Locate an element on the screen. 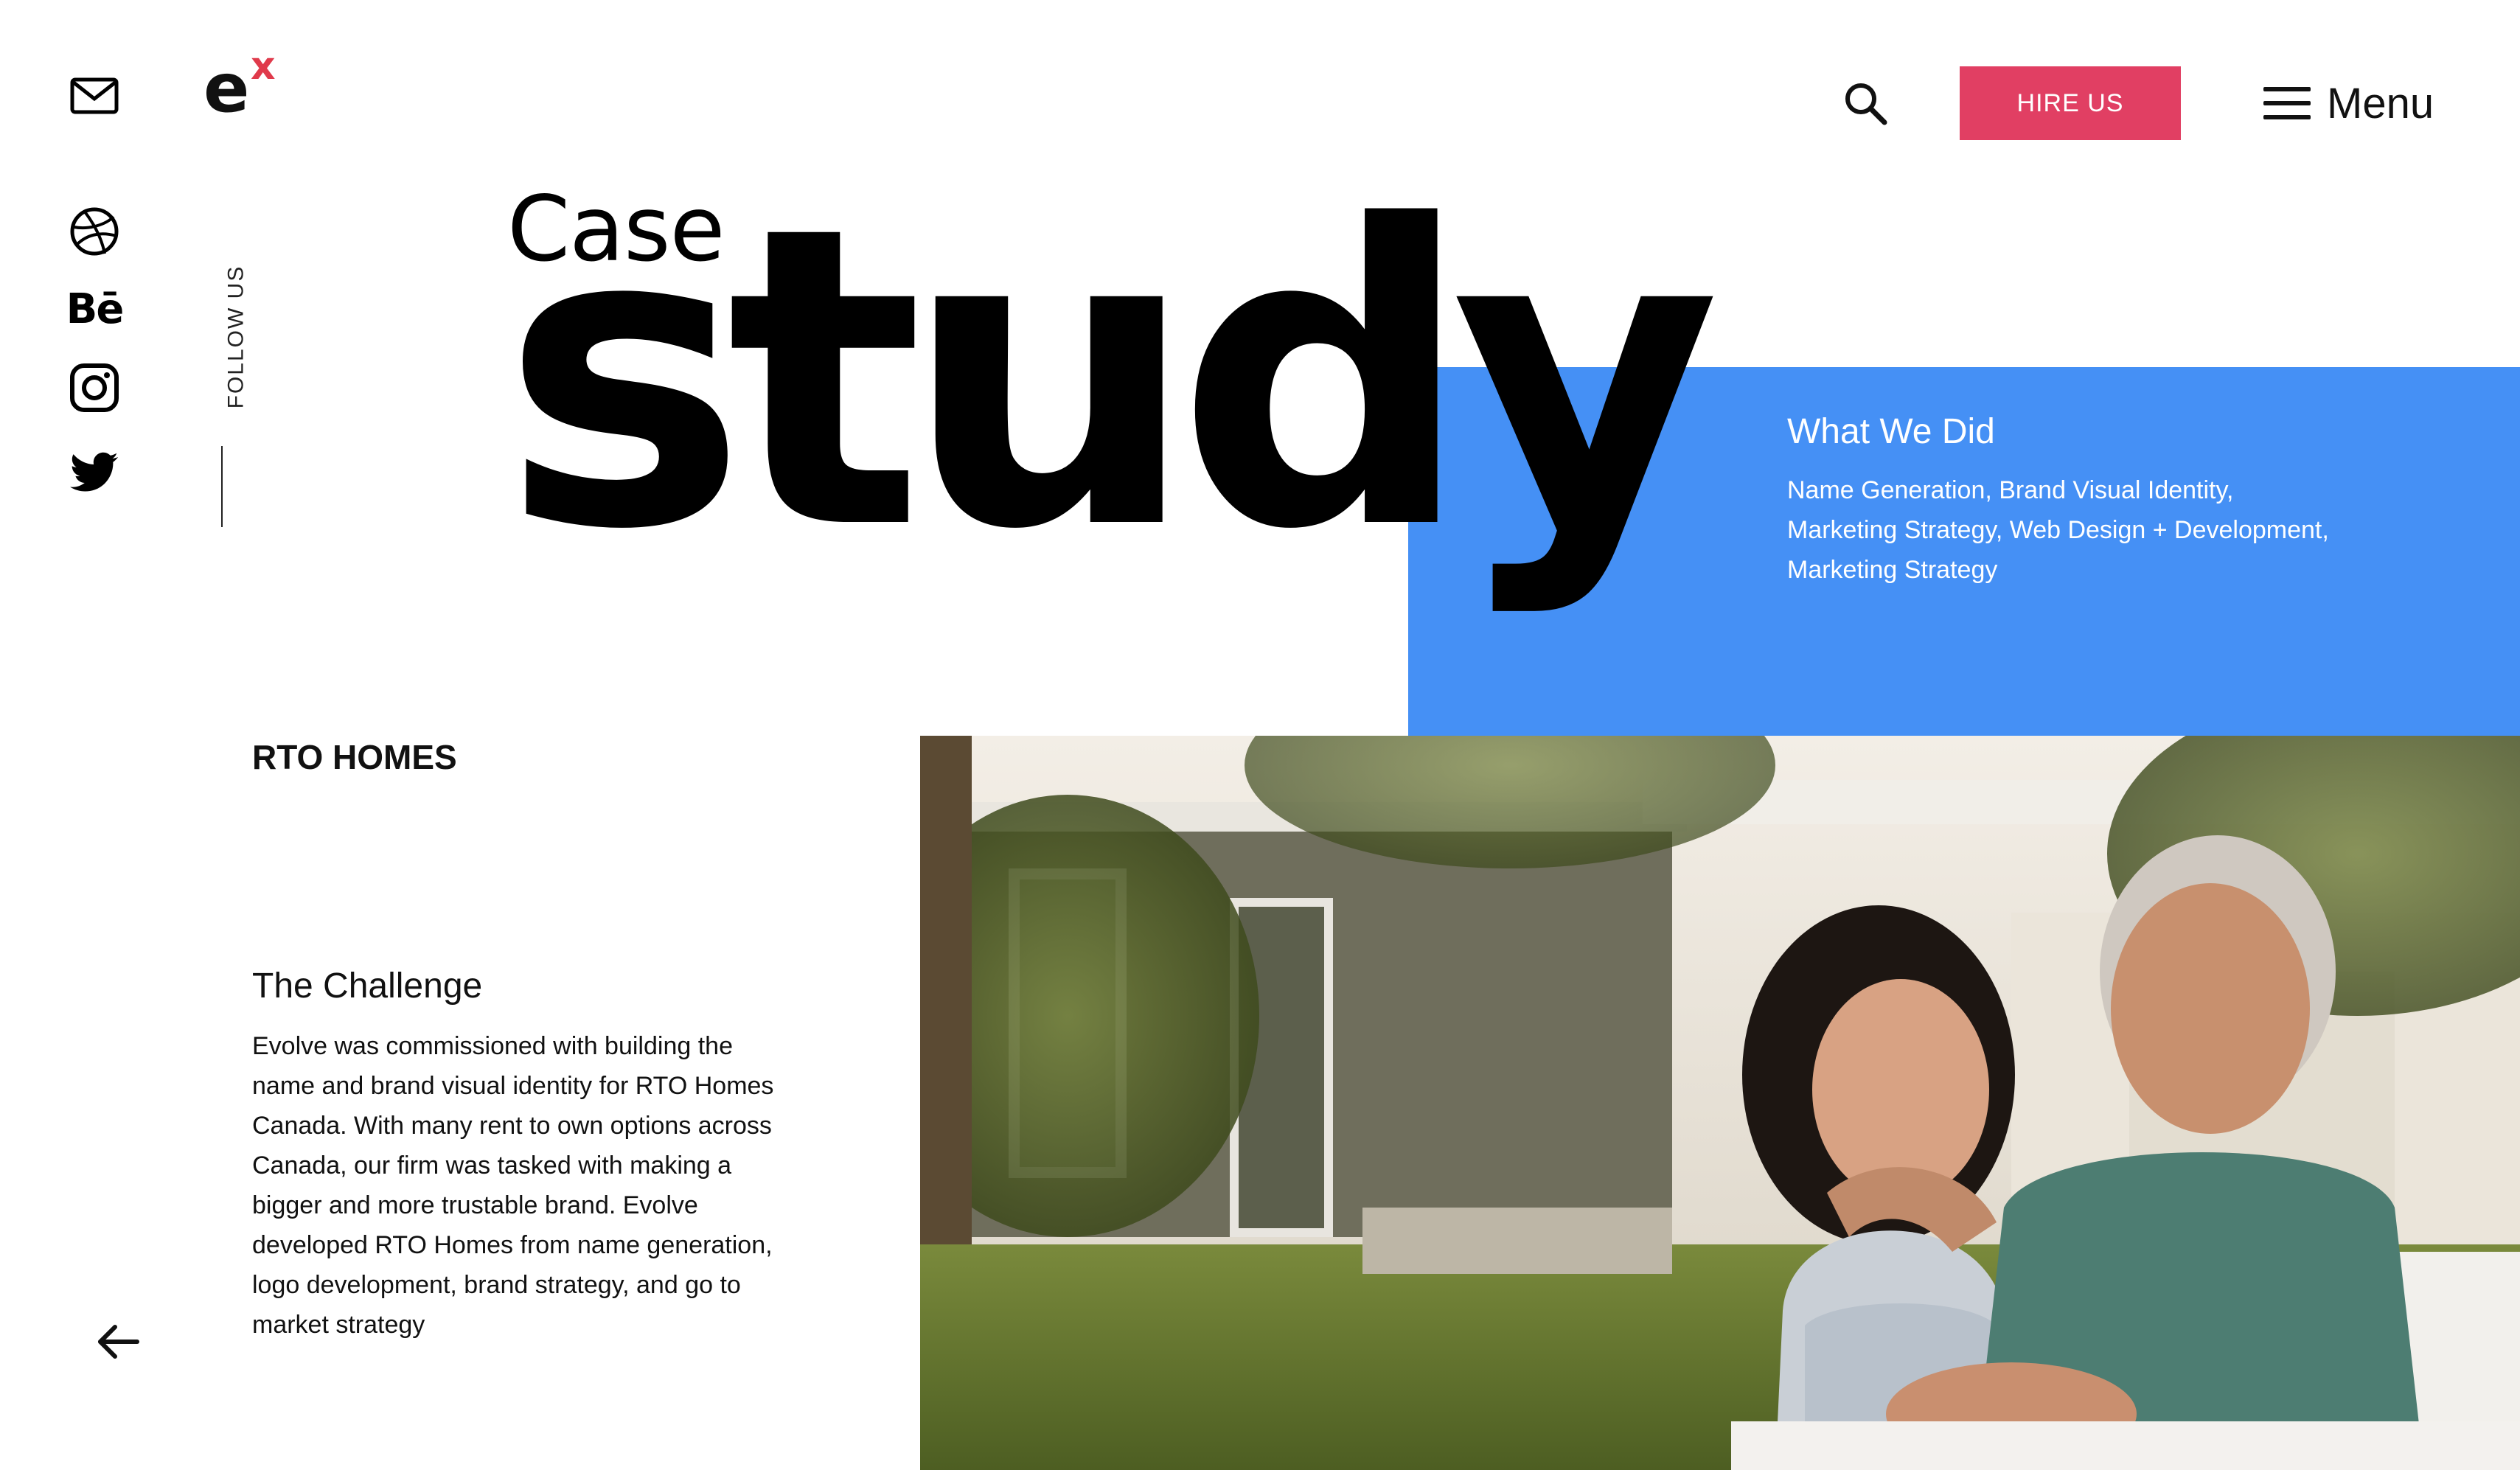 This screenshot has height=1470, width=2520. logo-mark: x is located at coordinates (263, 66).